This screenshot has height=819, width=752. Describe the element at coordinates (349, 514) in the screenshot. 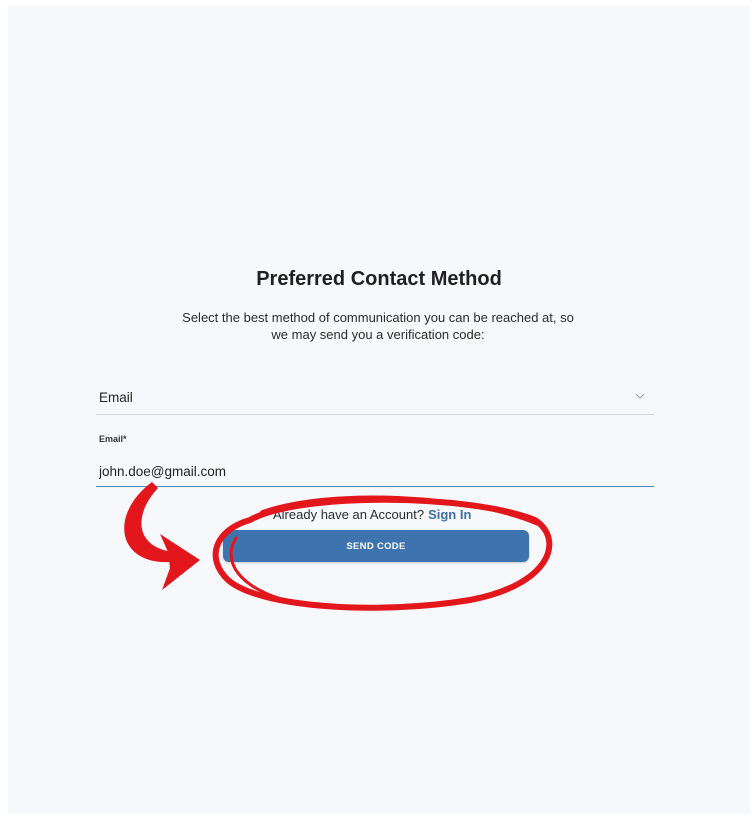

I see `sign-in-prompt-text: Already have an Account?` at that location.